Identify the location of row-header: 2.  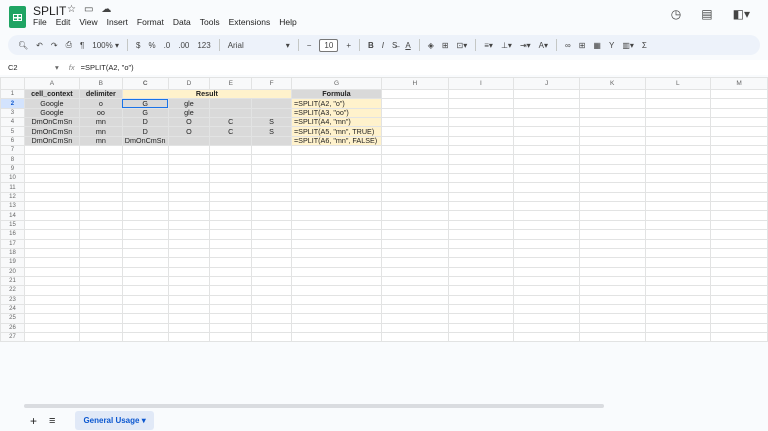
(12, 103).